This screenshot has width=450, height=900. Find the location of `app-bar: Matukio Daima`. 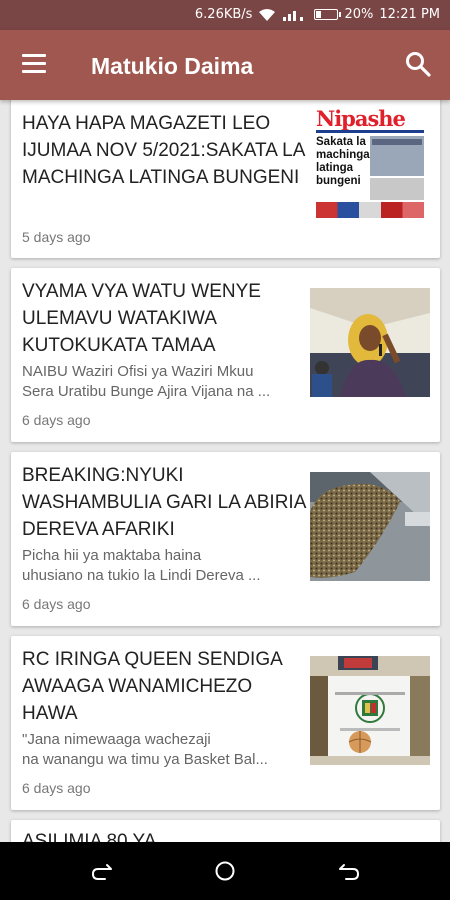

app-bar: Matukio Daima is located at coordinates (225, 65).